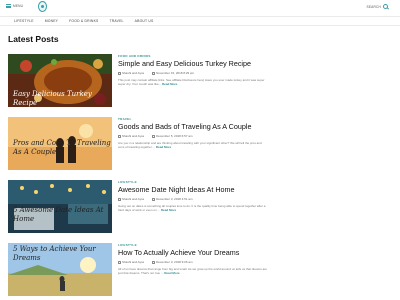 This screenshot has height=300, width=400. Describe the element at coordinates (175, 73) in the screenshot. I see `date-text: November 15, 2018 8:29 pm` at that location.